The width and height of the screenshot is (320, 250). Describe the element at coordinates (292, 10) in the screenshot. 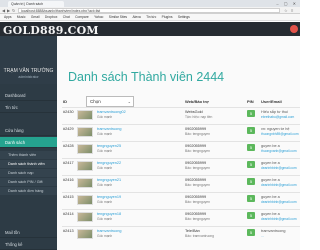

I see `menu-icon: ≡` at that location.